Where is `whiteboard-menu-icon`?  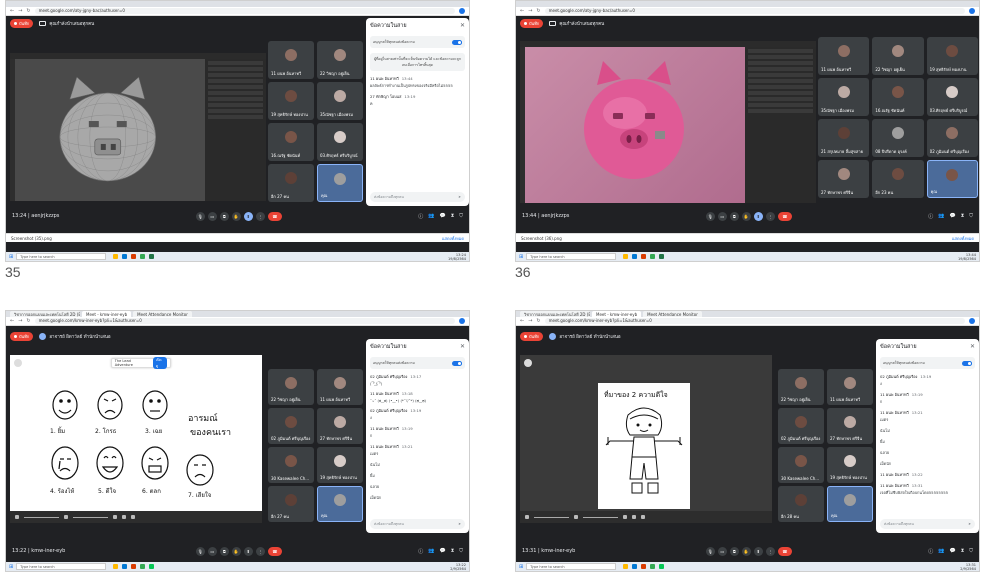 whiteboard-menu-icon is located at coordinates (528, 363).